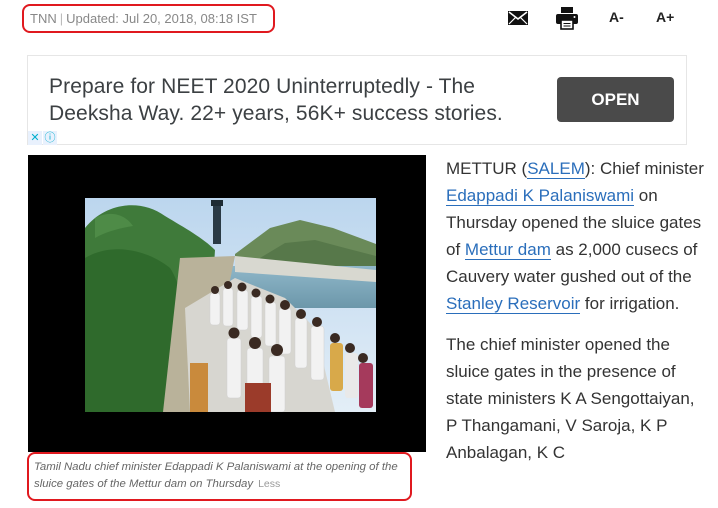  I want to click on byline-source: TNN, so click(43, 18).